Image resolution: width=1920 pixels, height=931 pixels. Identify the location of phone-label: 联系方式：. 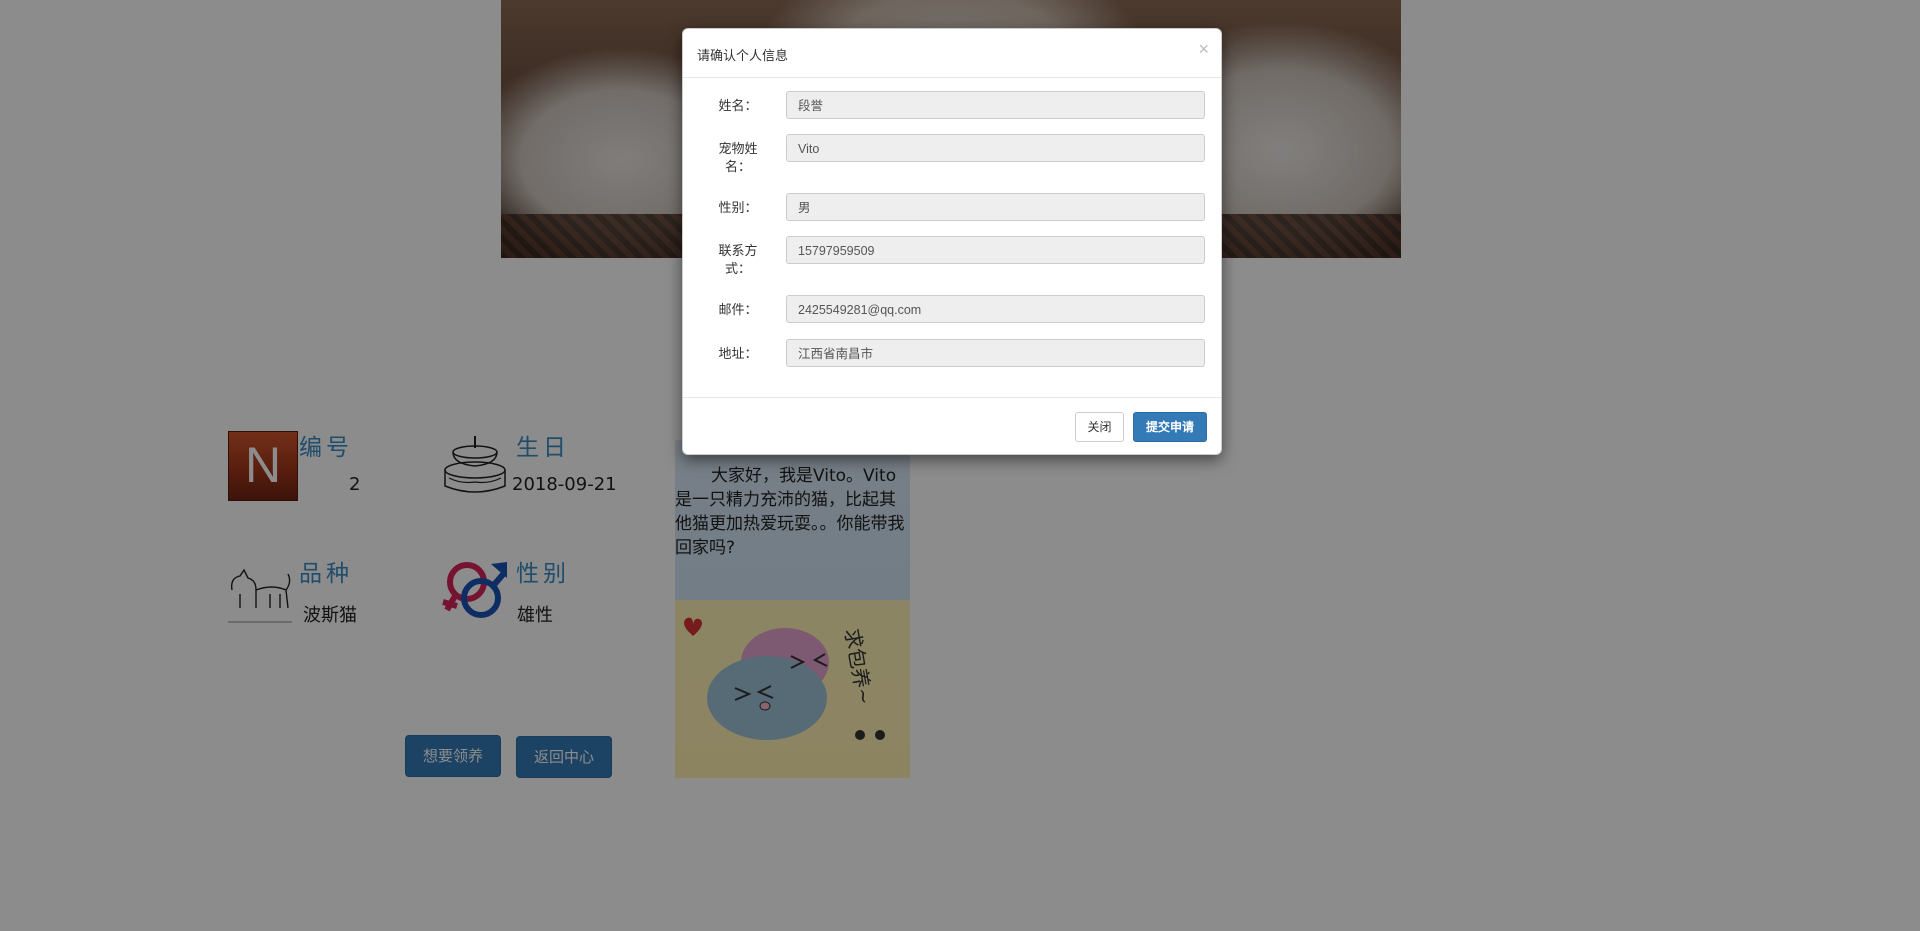
(738, 259).